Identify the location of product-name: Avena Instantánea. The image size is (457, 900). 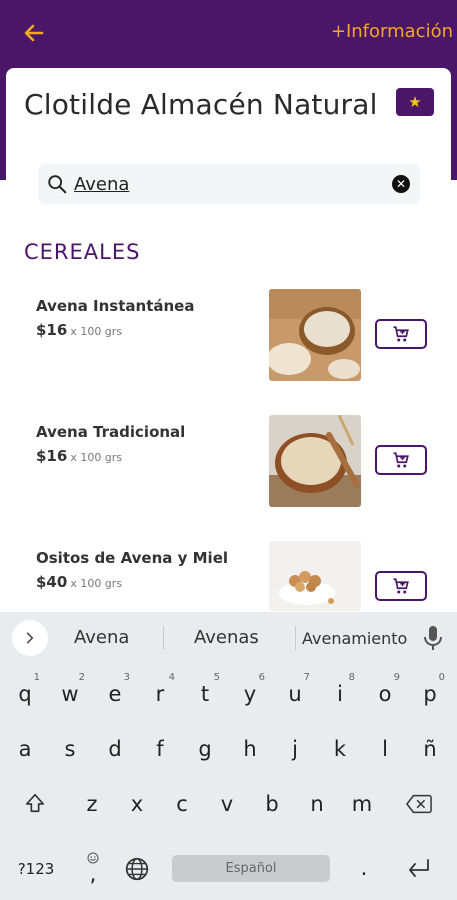
(115, 306).